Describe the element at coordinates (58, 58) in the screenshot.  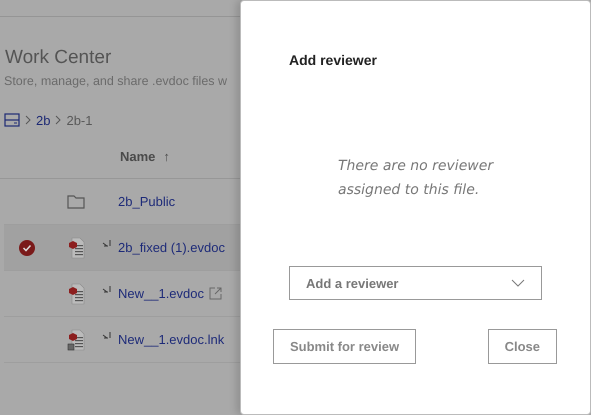
I see `page-title: Work Center` at that location.